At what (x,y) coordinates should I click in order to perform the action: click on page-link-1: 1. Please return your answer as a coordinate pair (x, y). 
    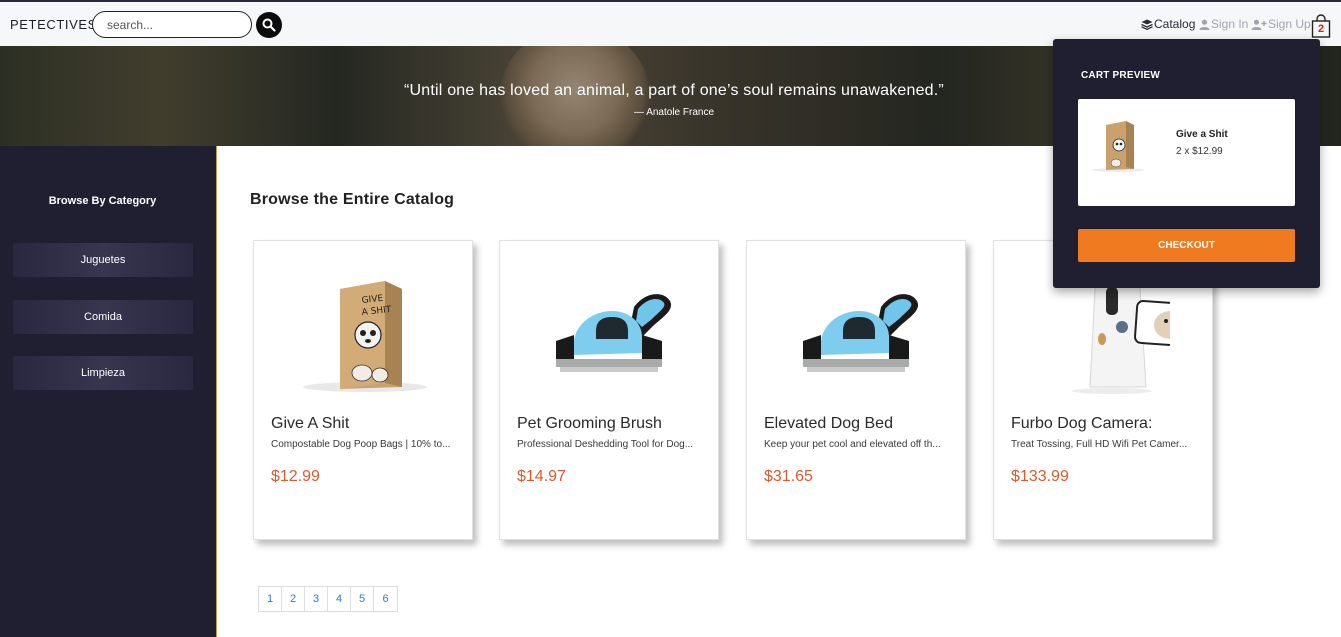
    Looking at the image, I should click on (270, 599).